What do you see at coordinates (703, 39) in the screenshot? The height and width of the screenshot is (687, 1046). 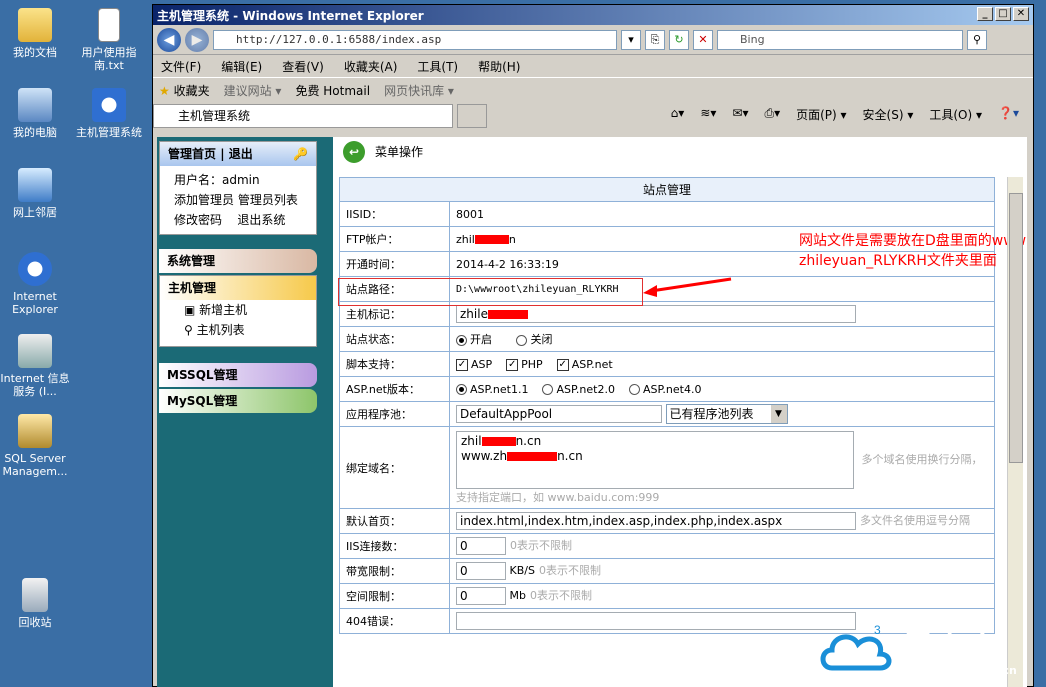 I see `stop-button: ✕` at bounding box center [703, 39].